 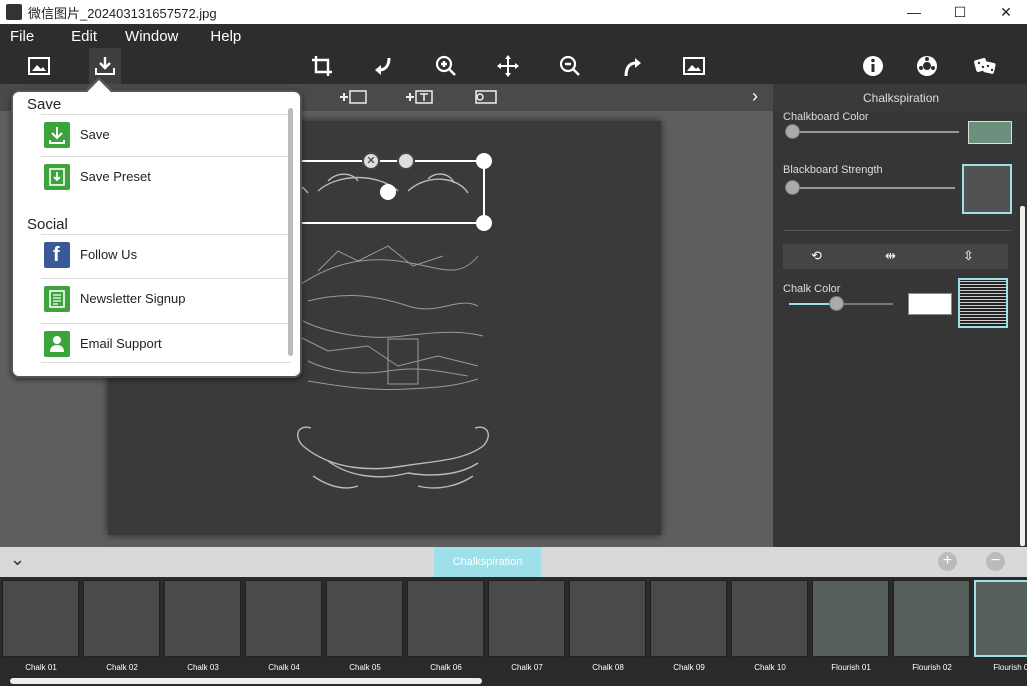 I want to click on newsletter-icon, so click(x=57, y=299).